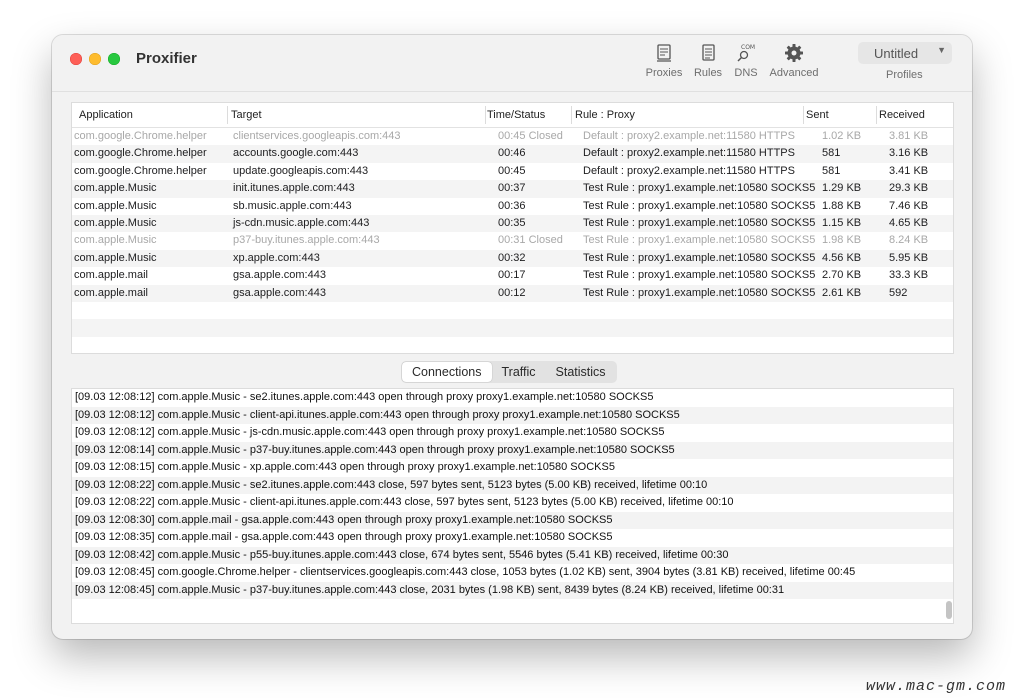  What do you see at coordinates (114, 59) in the screenshot?
I see `zoom-window-button` at bounding box center [114, 59].